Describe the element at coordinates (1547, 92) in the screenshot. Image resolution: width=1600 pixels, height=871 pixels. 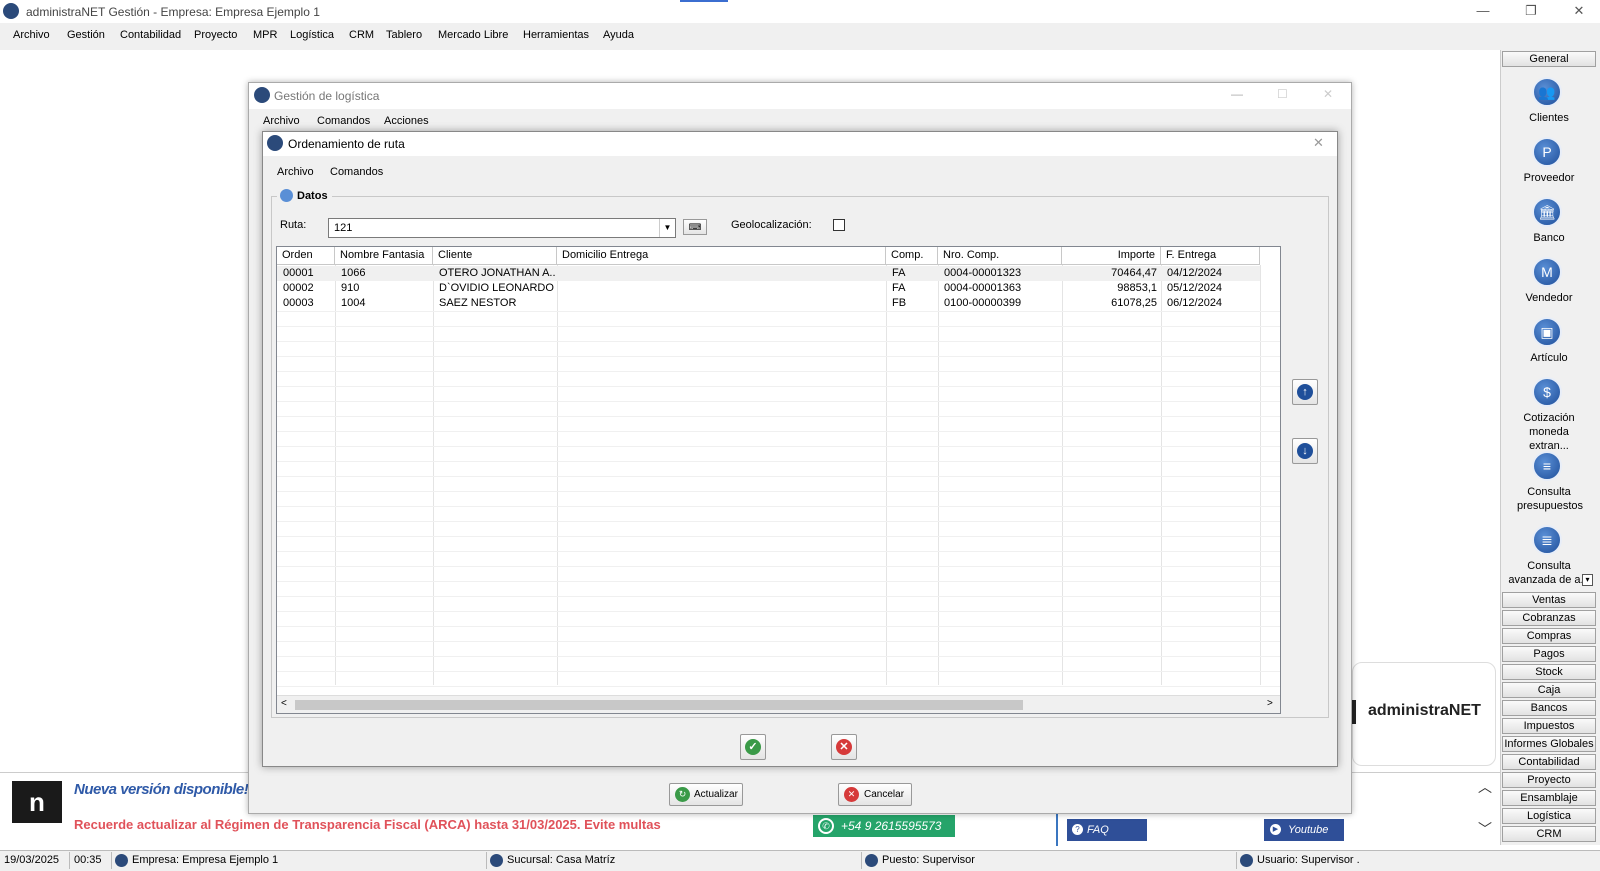
I see `clients-icon: 👥` at that location.